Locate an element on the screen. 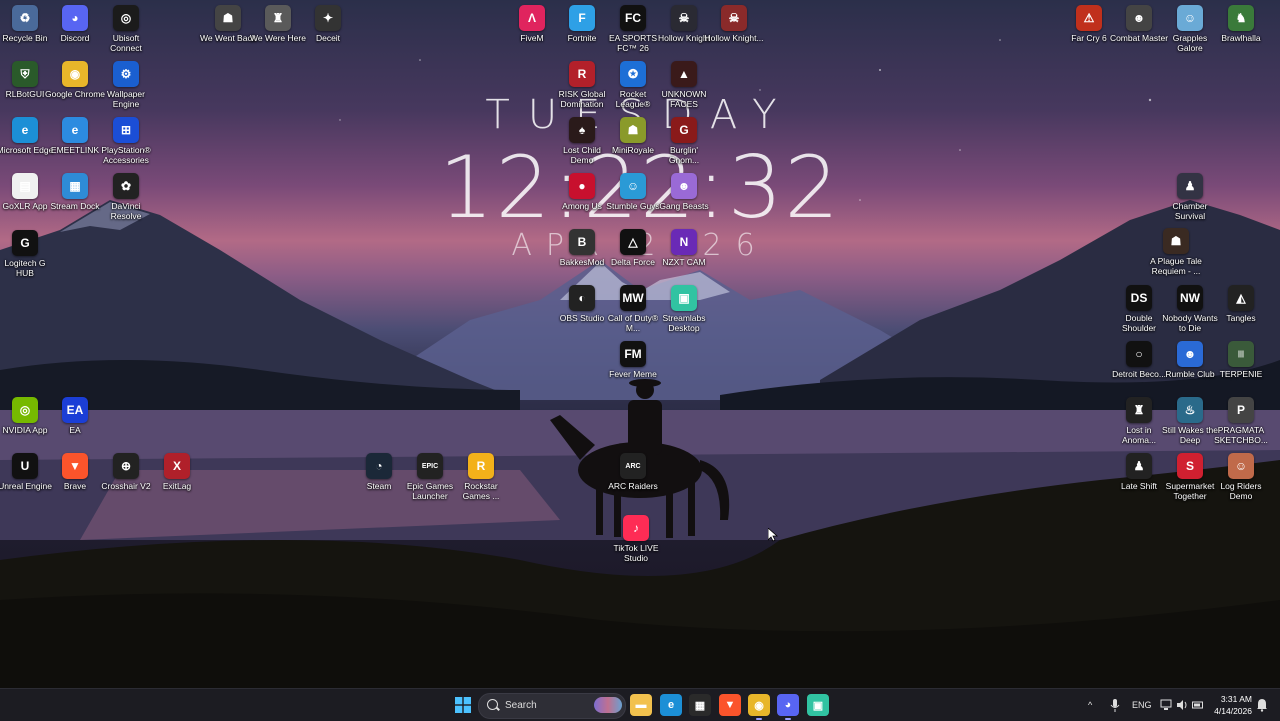  desktop-shortcut-label: TERPENIE is located at coordinates (1241, 374).